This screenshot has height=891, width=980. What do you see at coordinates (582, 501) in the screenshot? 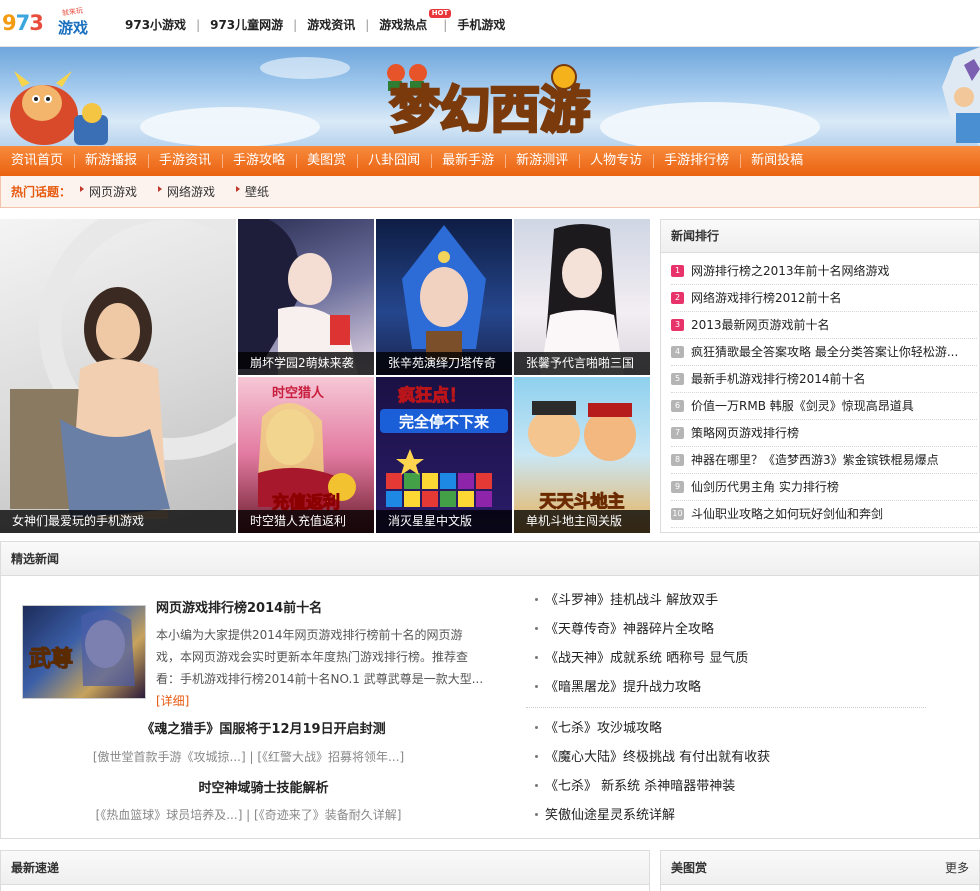
I see `svg-text: 天天斗地主` at bounding box center [582, 501].